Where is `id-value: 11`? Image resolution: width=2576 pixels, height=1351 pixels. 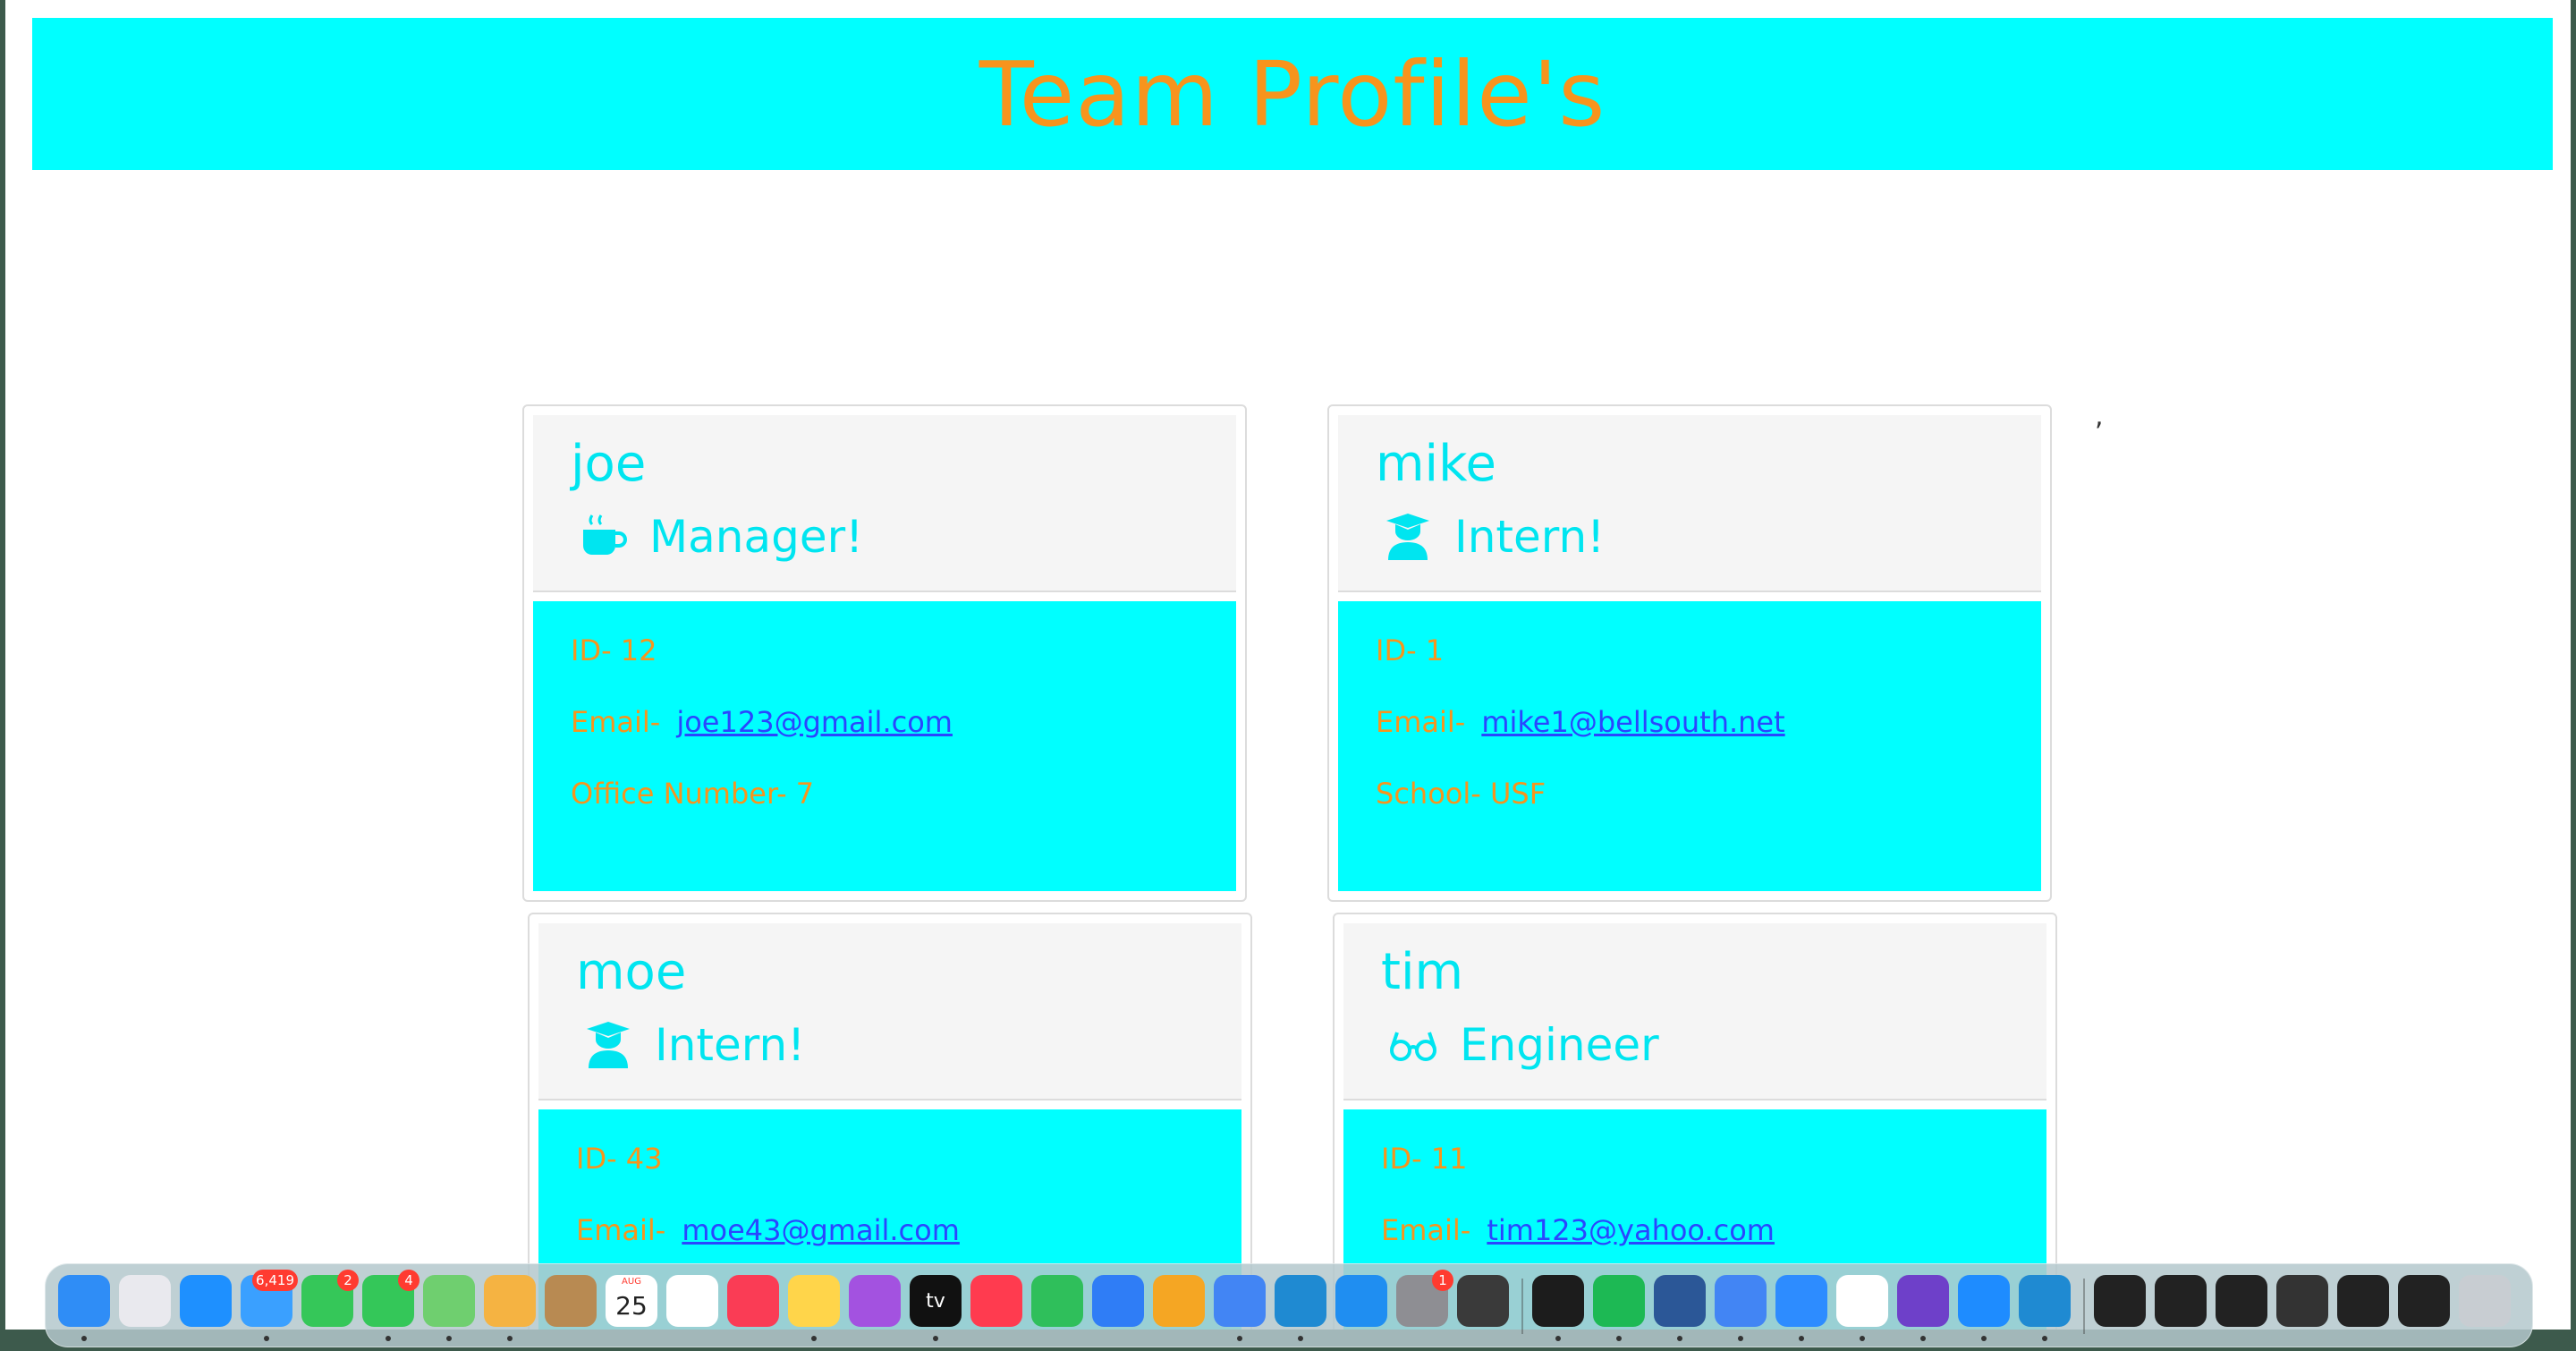
id-value: 11 is located at coordinates (1449, 1159).